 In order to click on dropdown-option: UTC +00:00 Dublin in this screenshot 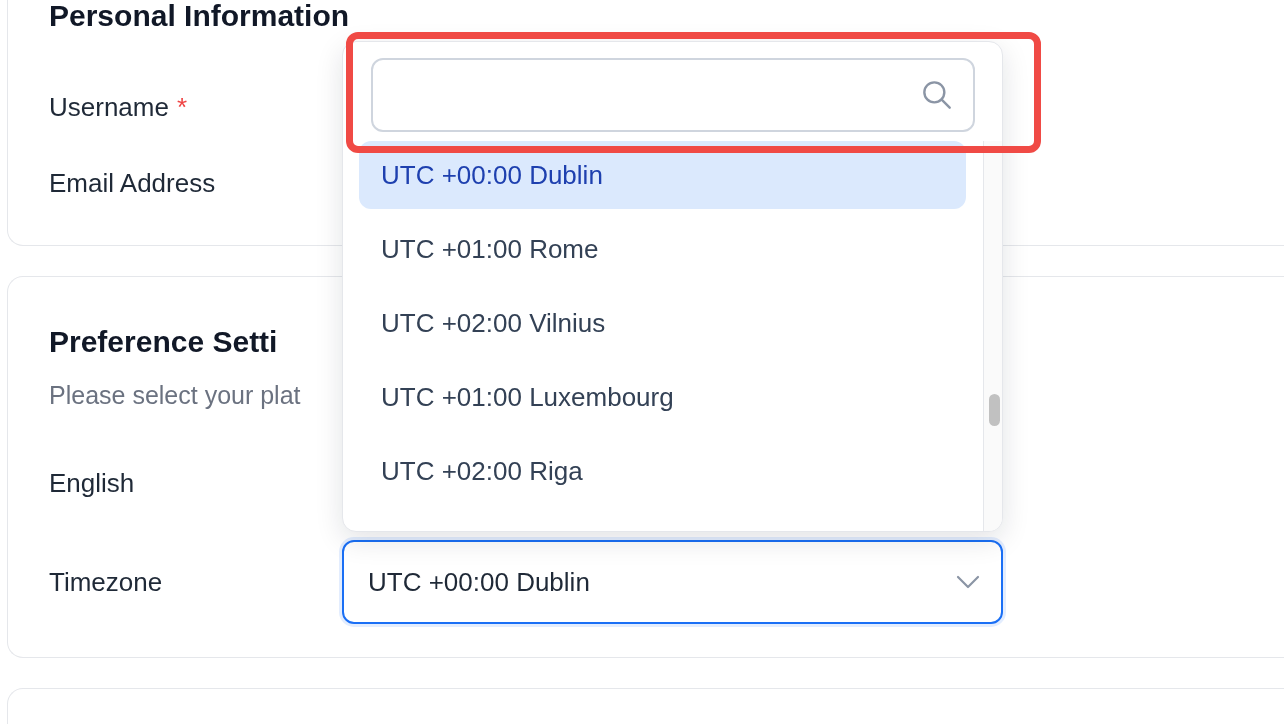, I will do `click(662, 175)`.